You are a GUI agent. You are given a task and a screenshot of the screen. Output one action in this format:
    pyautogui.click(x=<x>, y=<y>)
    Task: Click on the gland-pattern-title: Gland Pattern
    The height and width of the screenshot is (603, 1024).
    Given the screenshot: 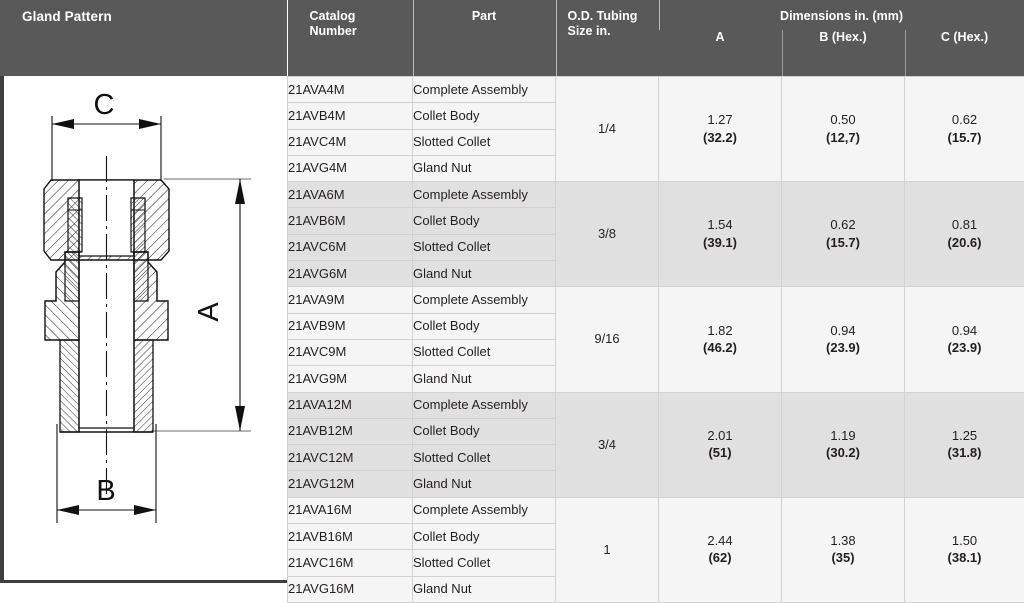 What is the action you would take?
    pyautogui.click(x=67, y=16)
    